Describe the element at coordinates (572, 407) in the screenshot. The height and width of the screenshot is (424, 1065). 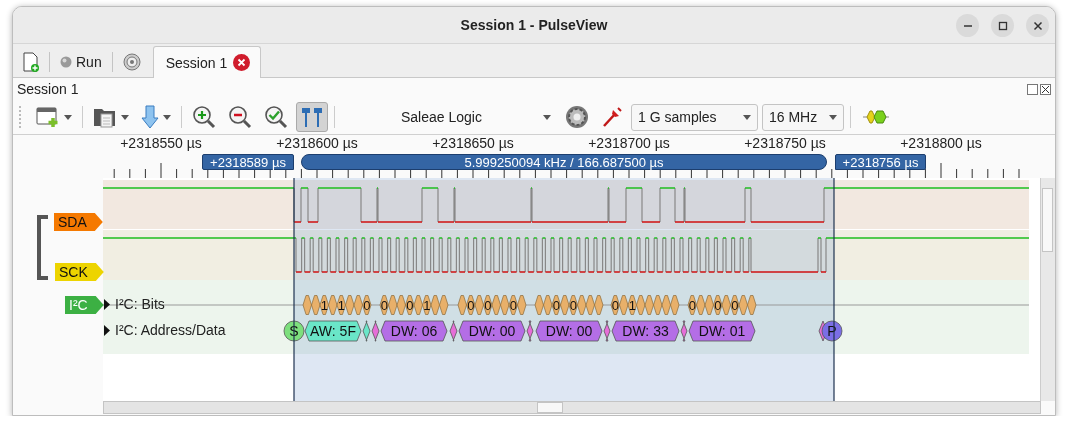
I see `horizontal-scrollbar` at that location.